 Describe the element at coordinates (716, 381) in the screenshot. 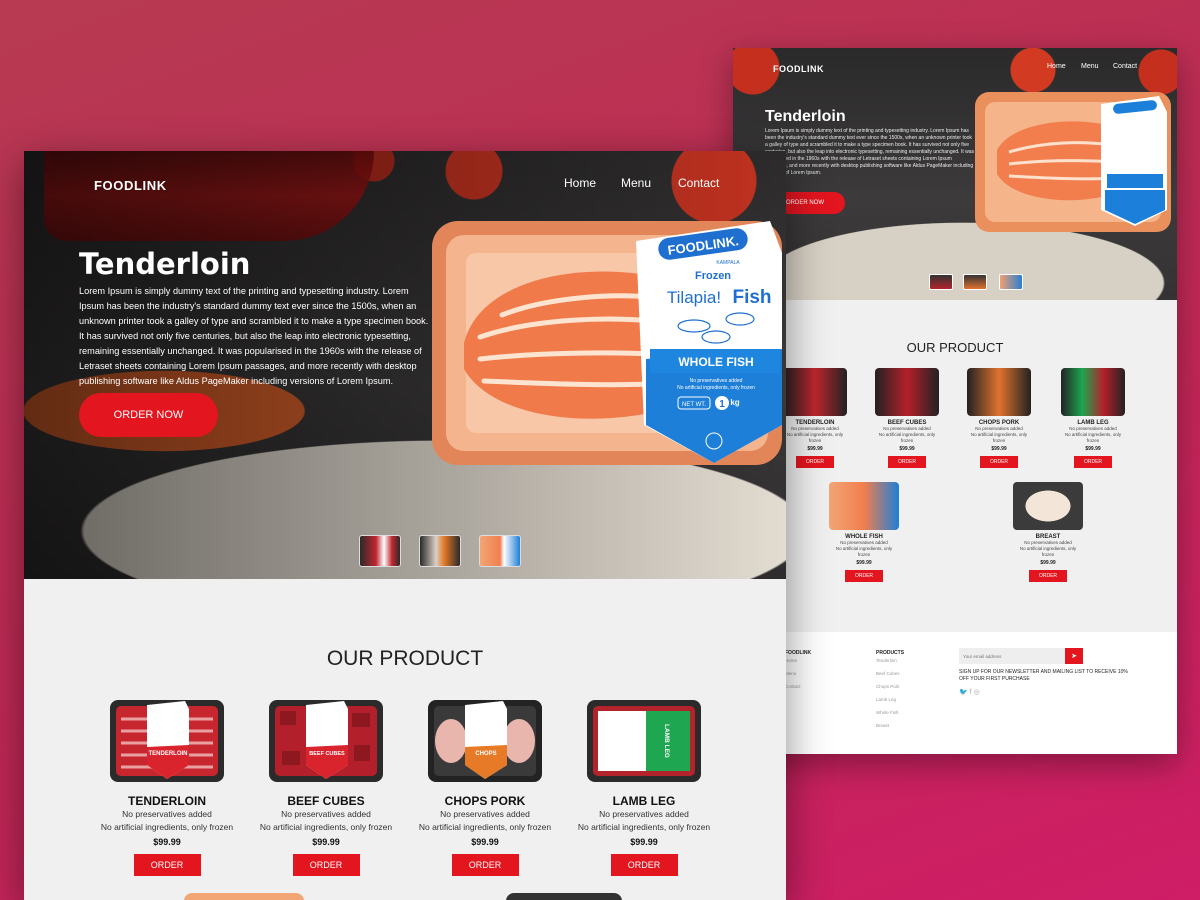

I see `package-note-1: No preservatives added` at that location.